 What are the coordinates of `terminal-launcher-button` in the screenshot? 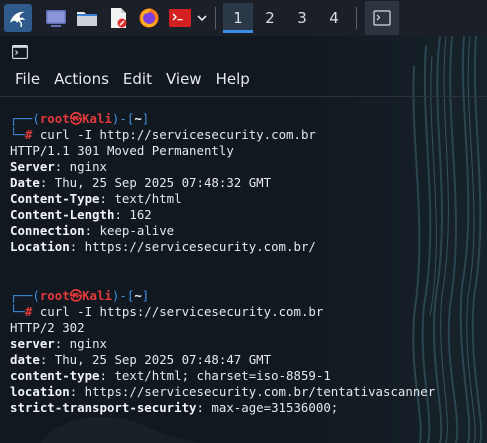 It's located at (180, 18).